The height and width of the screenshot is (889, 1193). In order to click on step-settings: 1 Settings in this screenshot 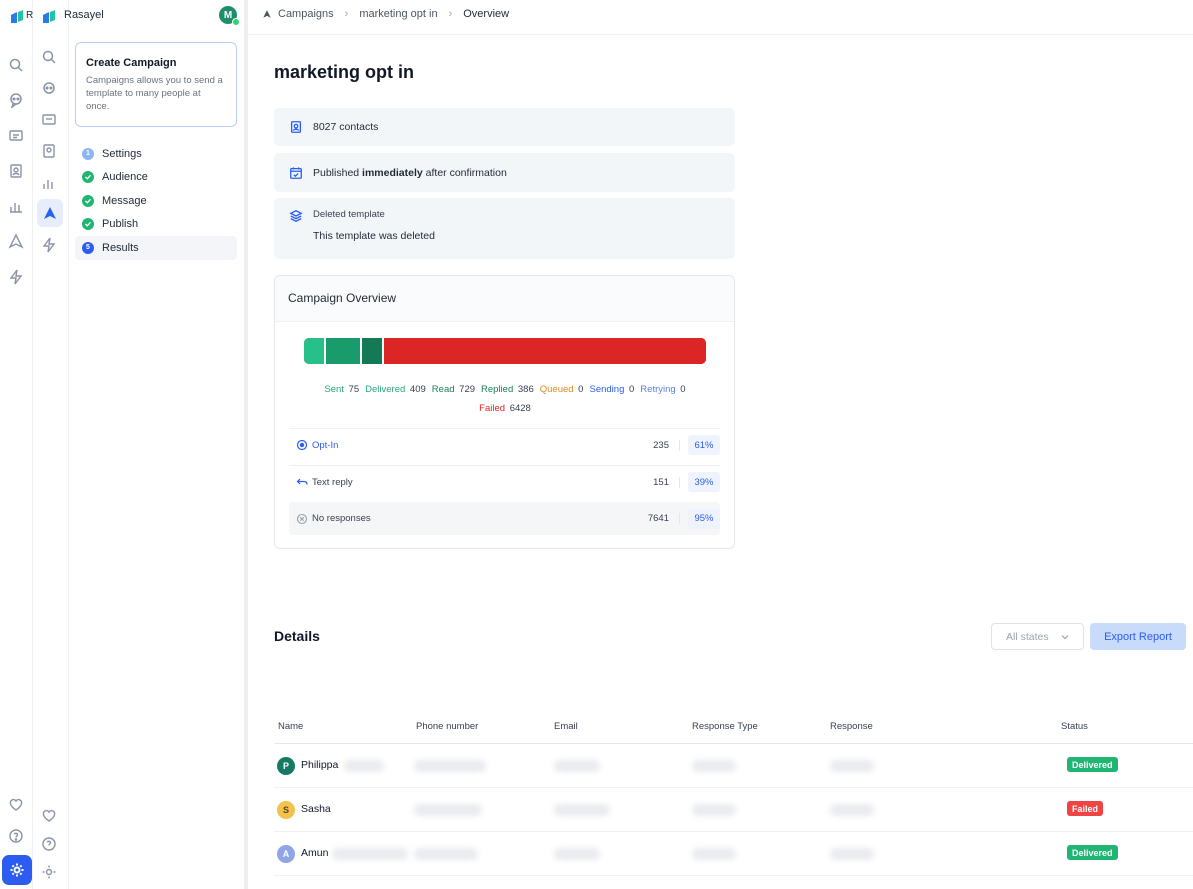, I will do `click(156, 154)`.